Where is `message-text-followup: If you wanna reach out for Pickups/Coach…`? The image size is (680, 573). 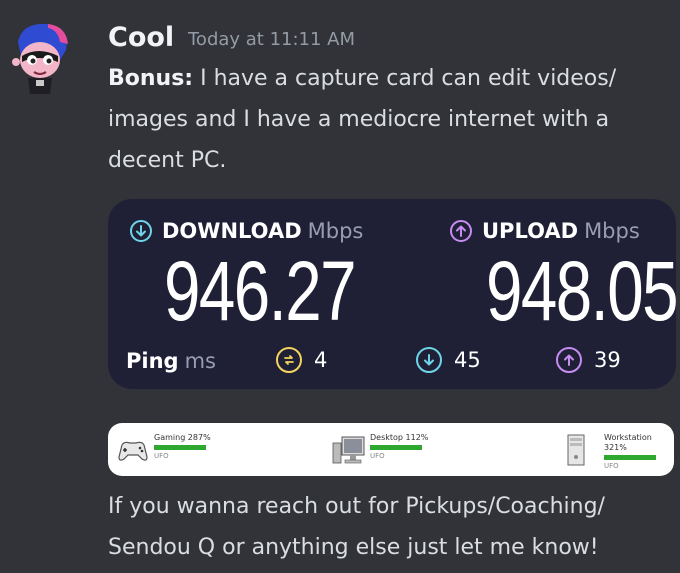 message-text-followup: If you wanna reach out for Pickups/Coach… is located at coordinates (356, 527).